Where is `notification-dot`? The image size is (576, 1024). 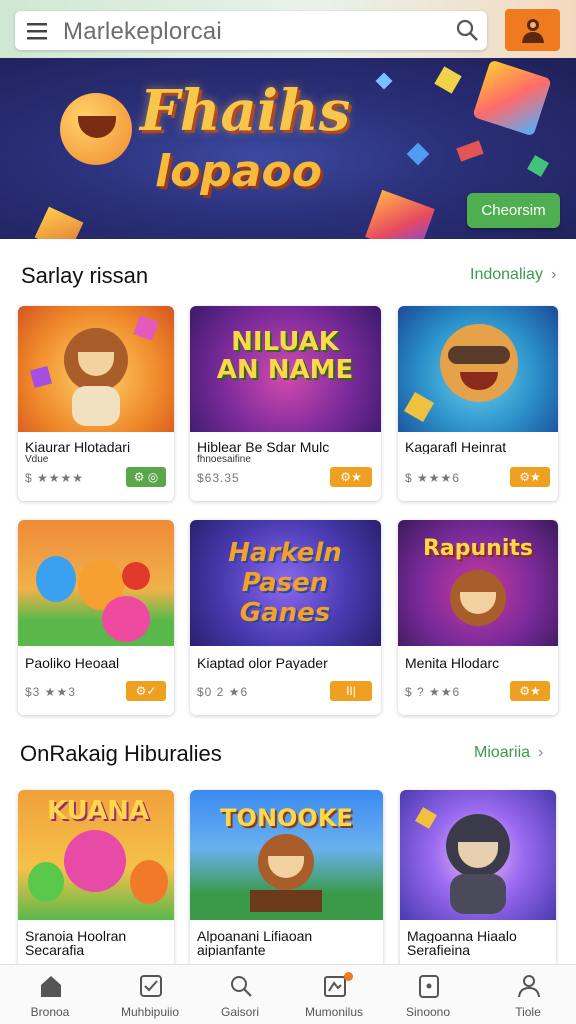 notification-dot is located at coordinates (348, 976).